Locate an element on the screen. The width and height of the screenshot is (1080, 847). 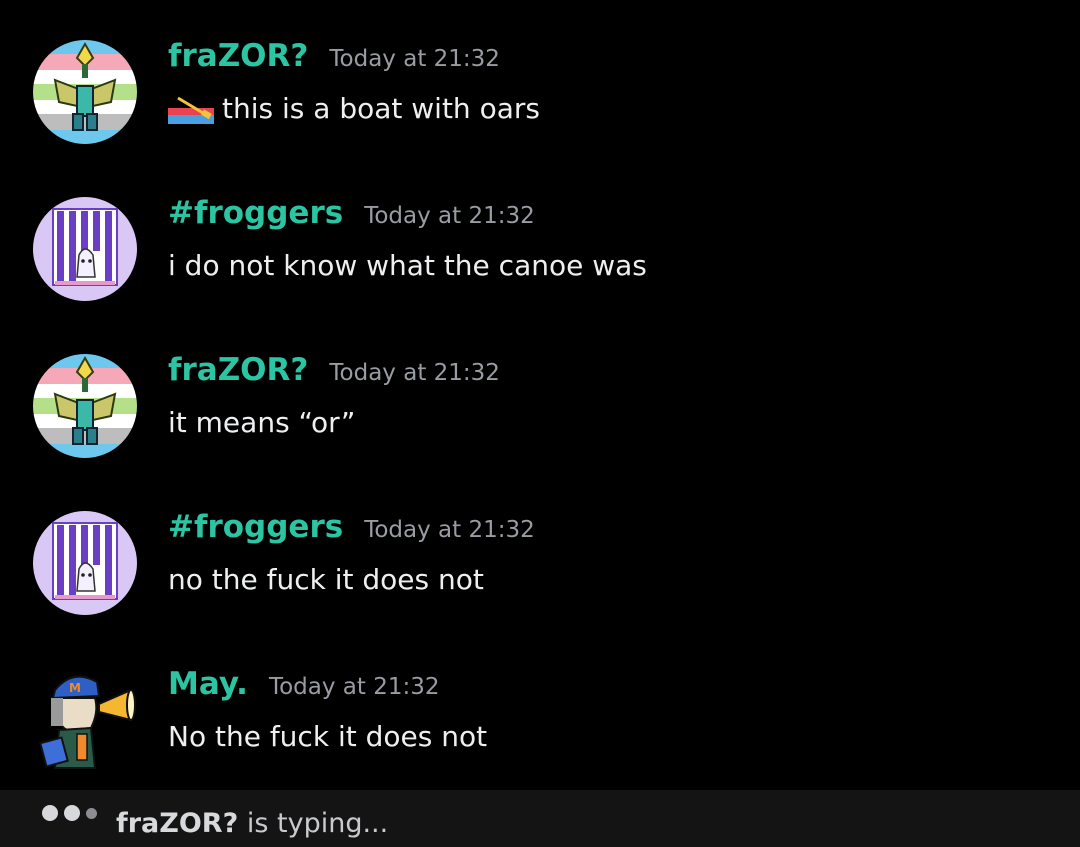
message-text: this is a boat with oars is located at coordinates (381, 108).